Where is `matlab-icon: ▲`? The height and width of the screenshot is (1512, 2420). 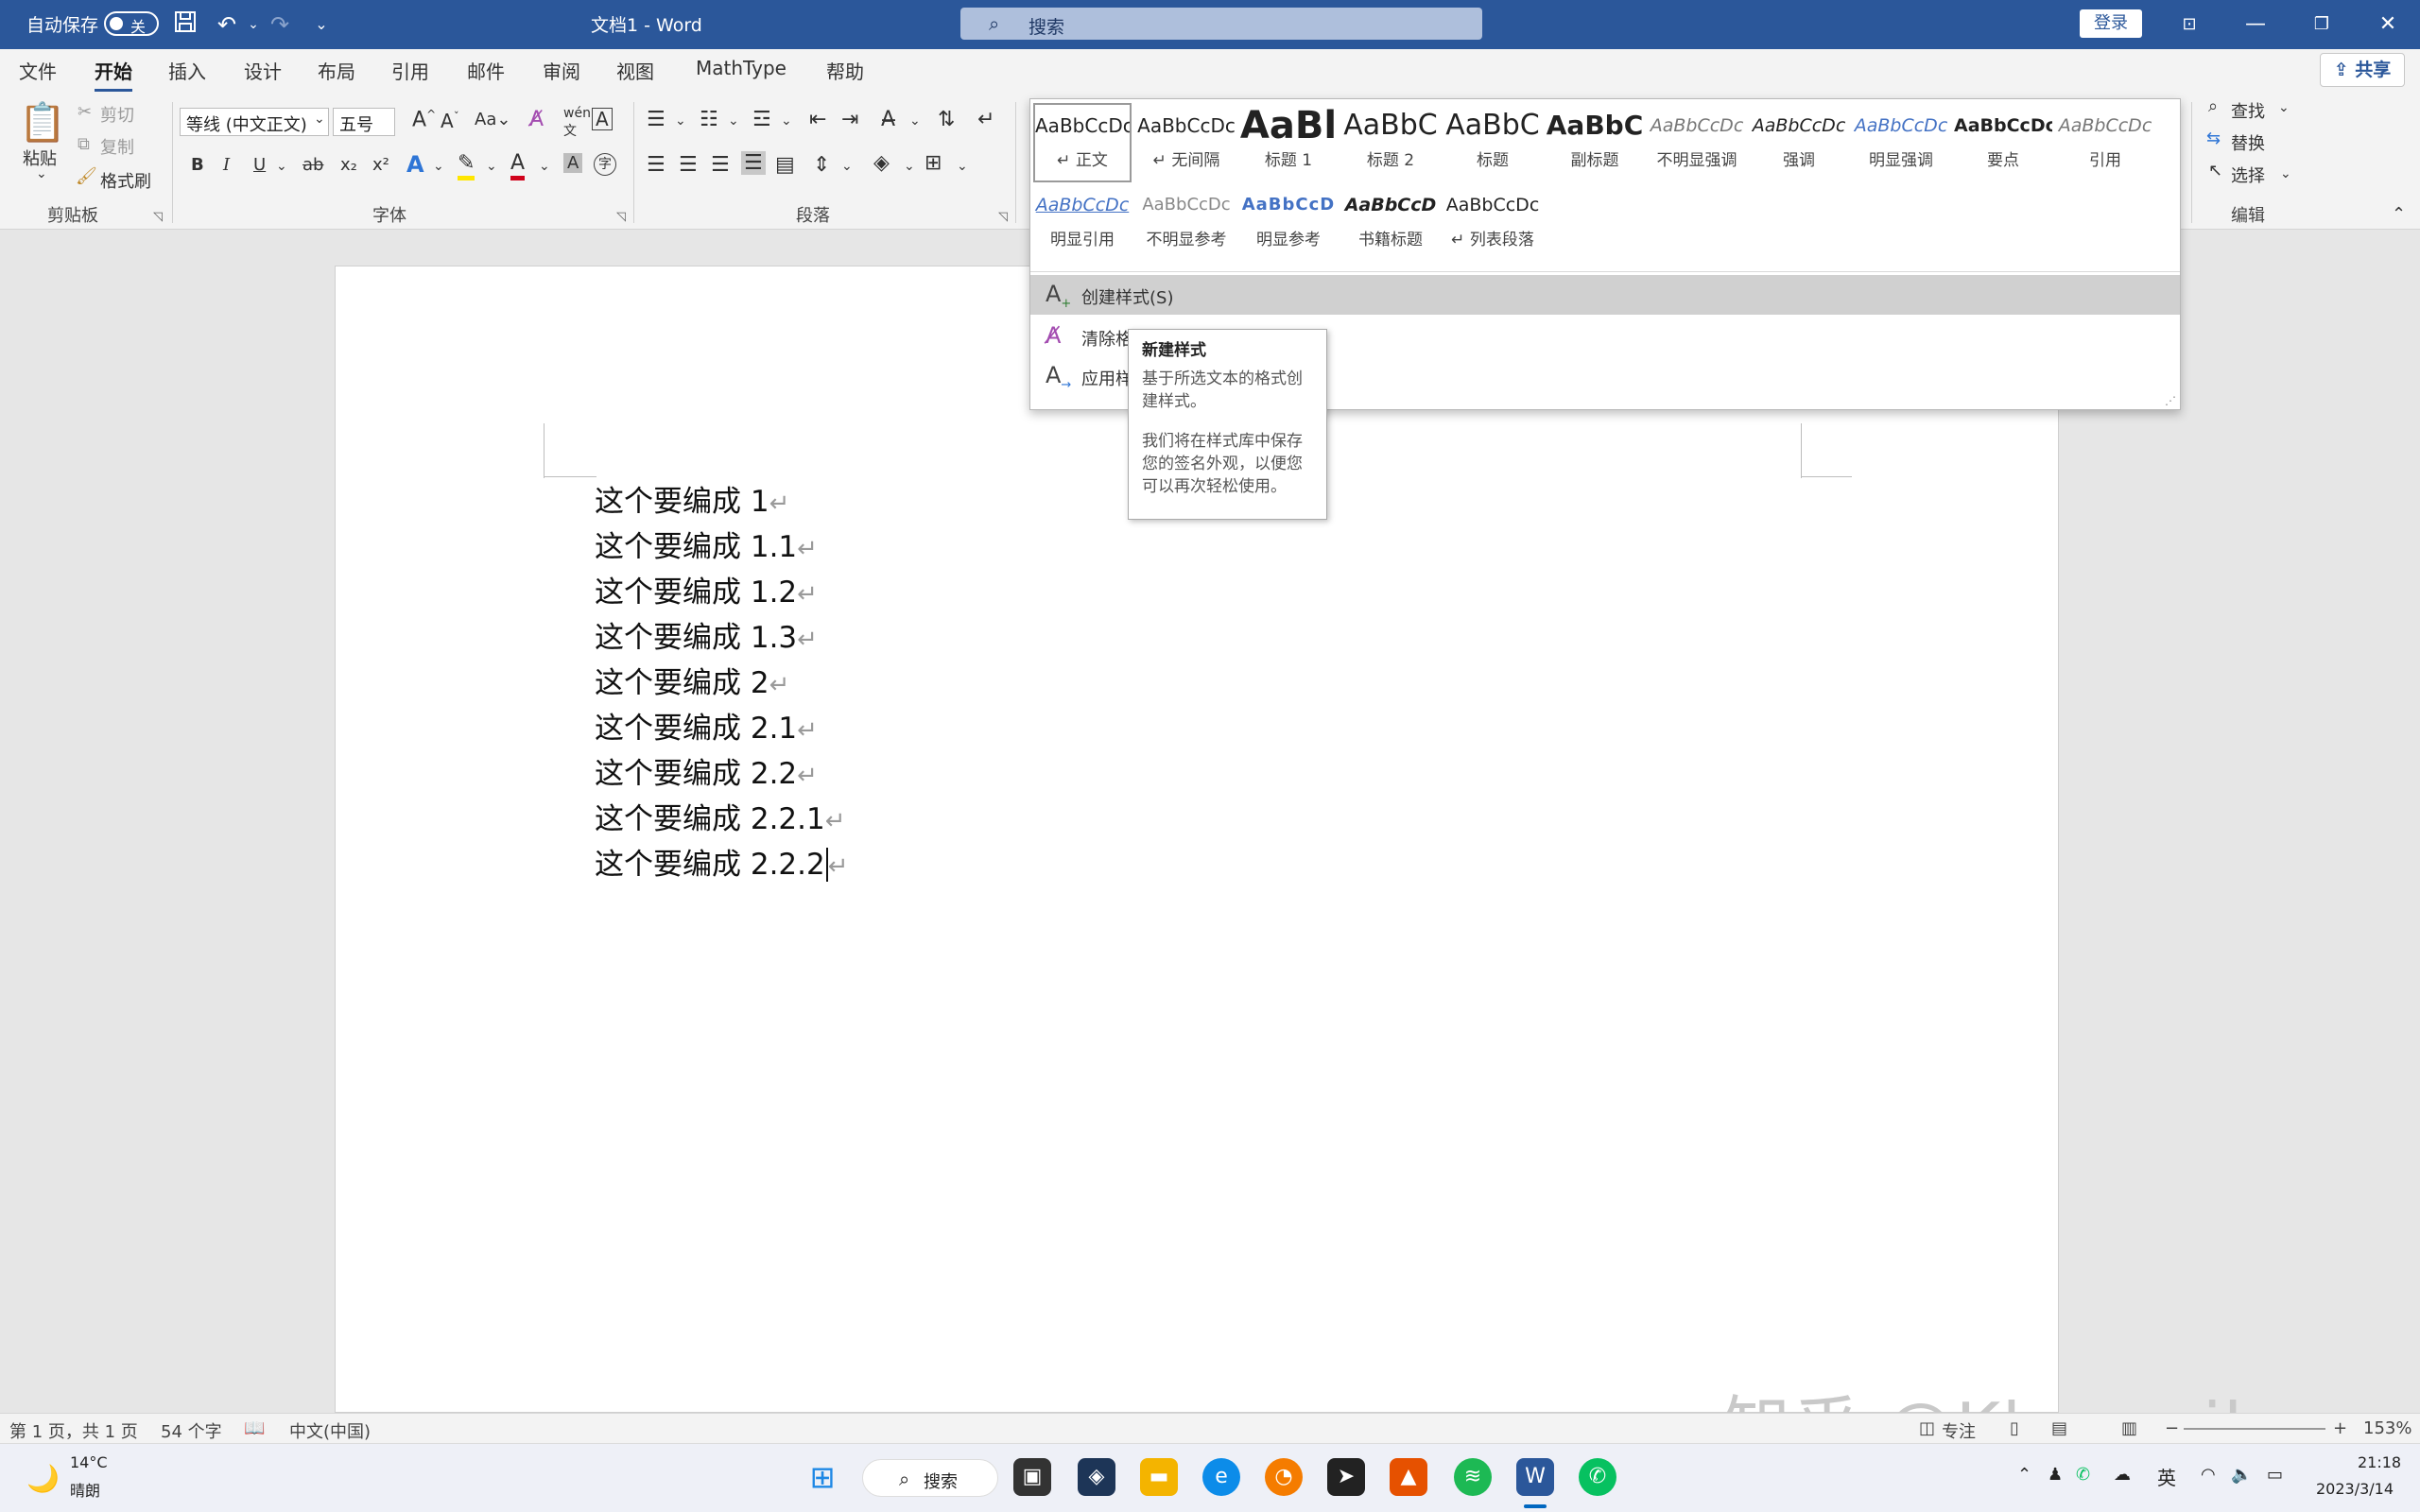
matlab-icon: ▲ is located at coordinates (1409, 1477).